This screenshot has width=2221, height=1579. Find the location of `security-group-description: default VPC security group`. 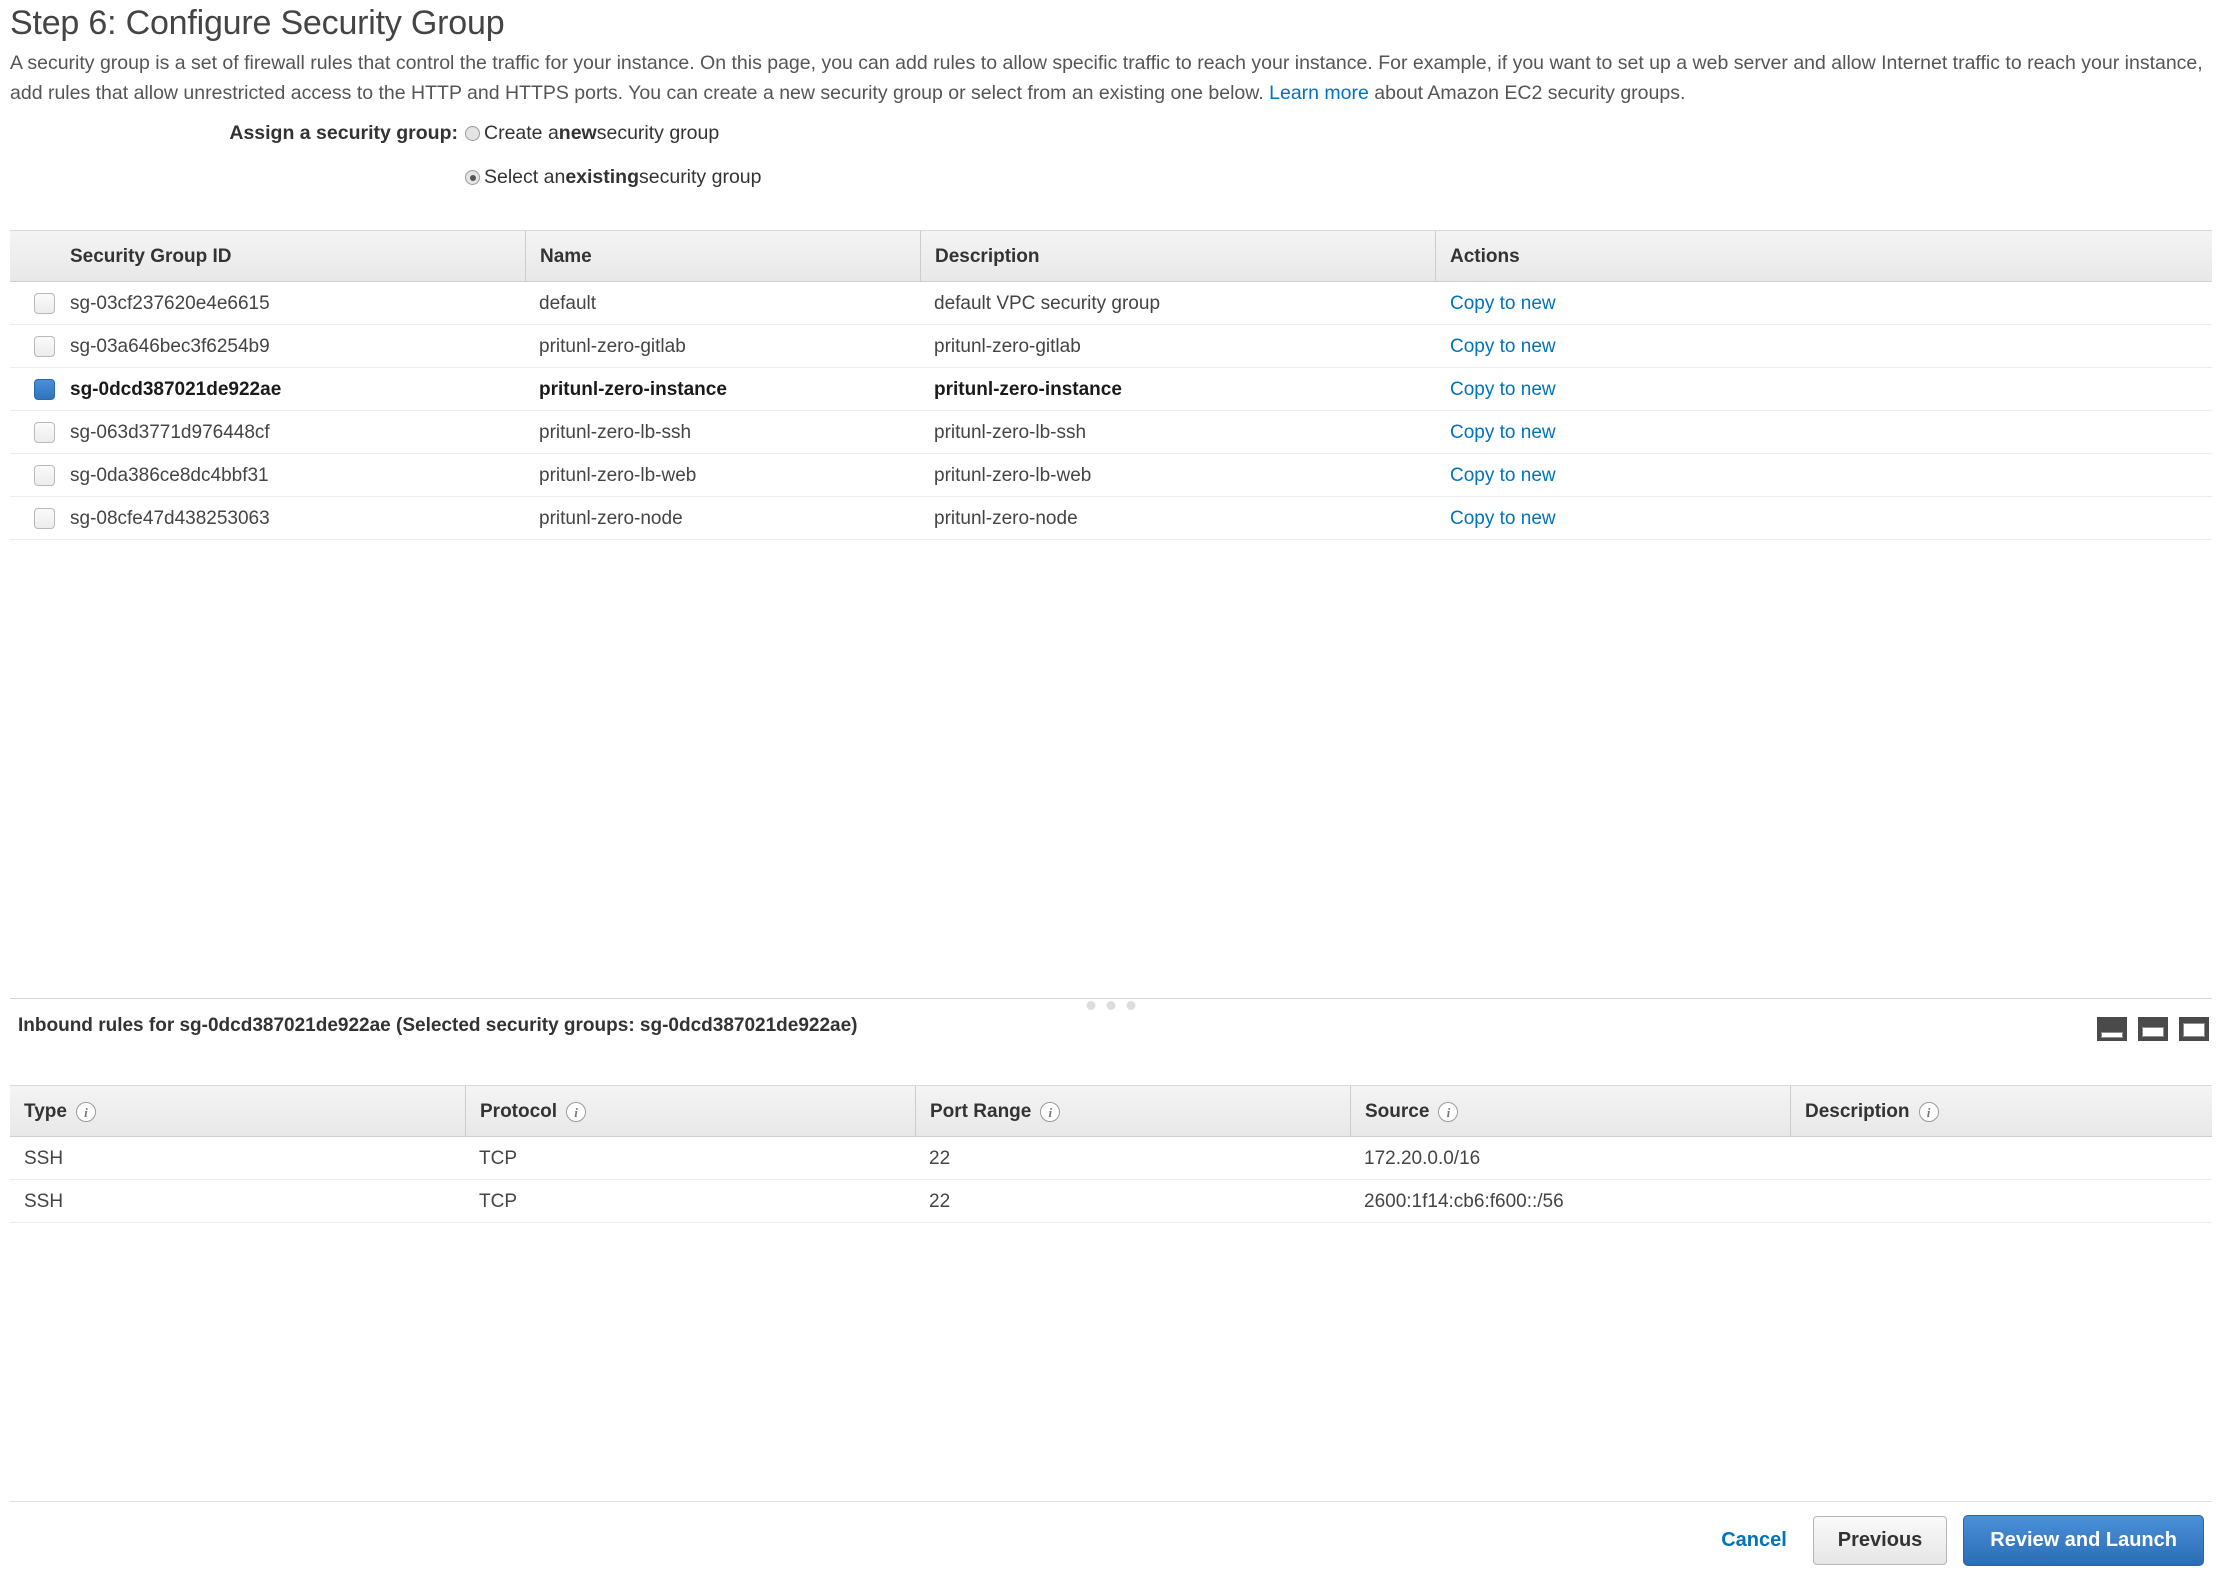

security-group-description: default VPC security group is located at coordinates (1047, 303).